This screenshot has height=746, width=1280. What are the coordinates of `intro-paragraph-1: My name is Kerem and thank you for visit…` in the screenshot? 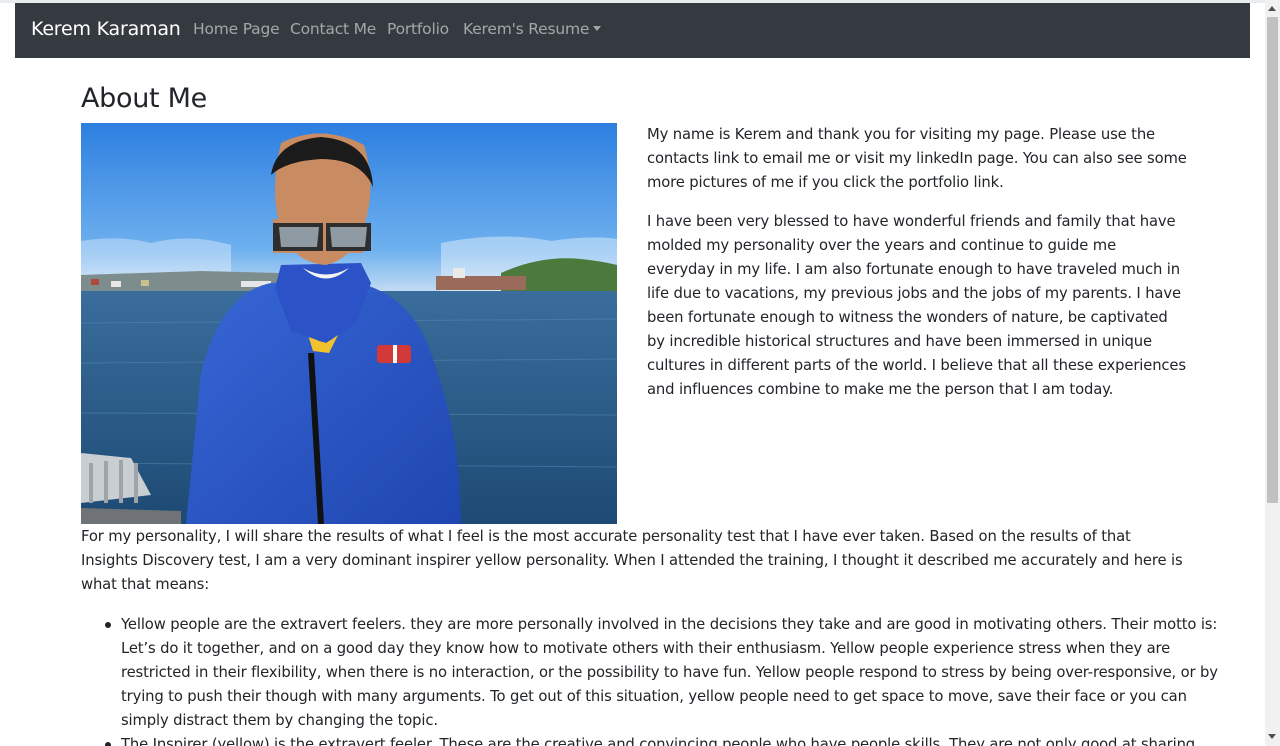 It's located at (917, 158).